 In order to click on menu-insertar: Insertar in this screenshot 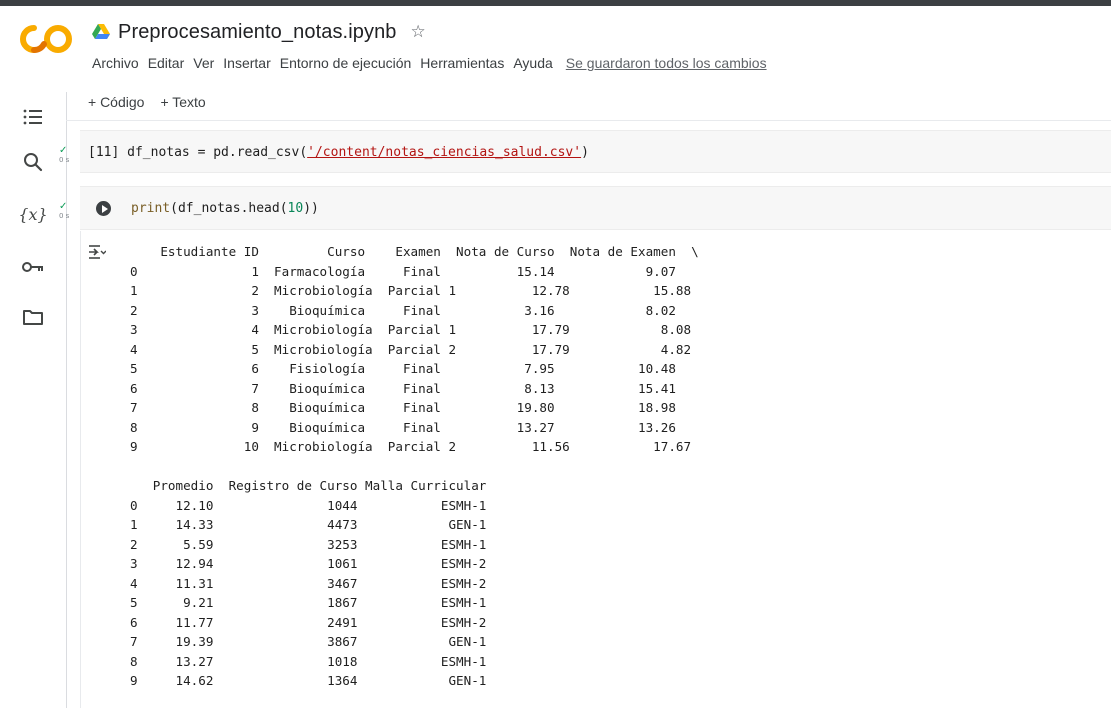, I will do `click(246, 65)`.